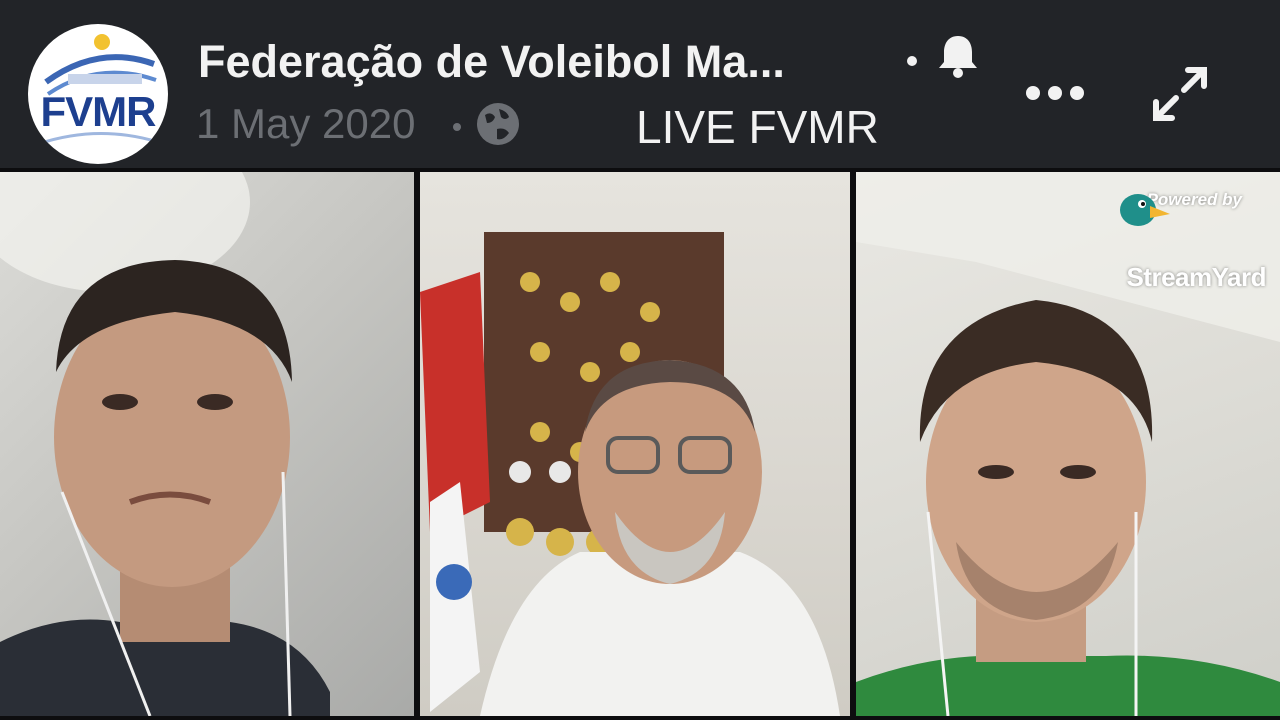 Image resolution: width=1280 pixels, height=720 pixels. I want to click on page-logo-text: FVMR, so click(98, 111).